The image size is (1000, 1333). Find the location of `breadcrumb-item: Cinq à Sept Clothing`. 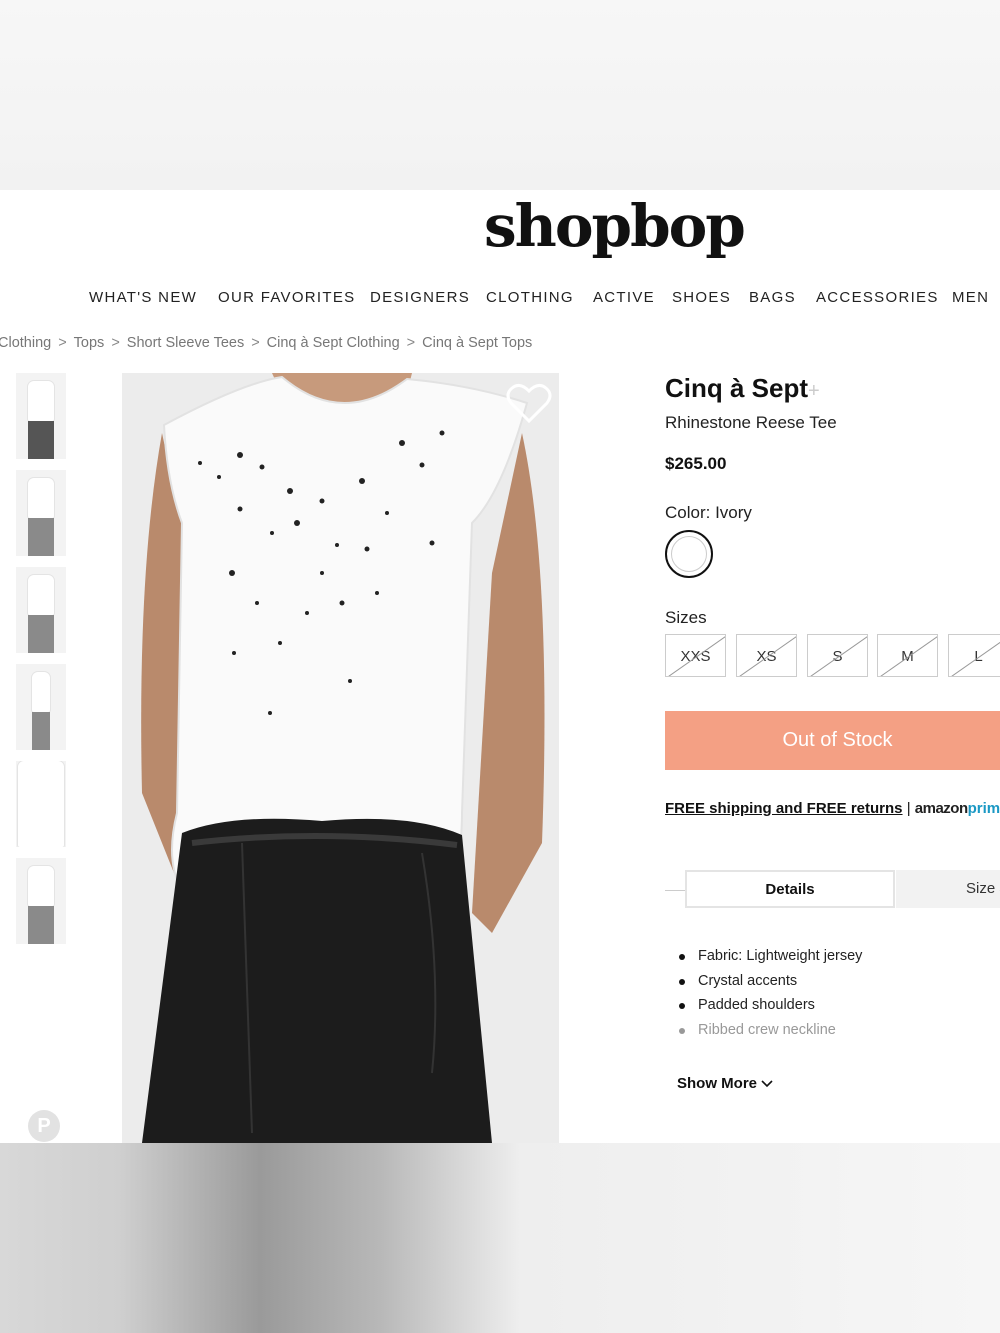

breadcrumb-item: Cinq à Sept Clothing is located at coordinates (333, 343).